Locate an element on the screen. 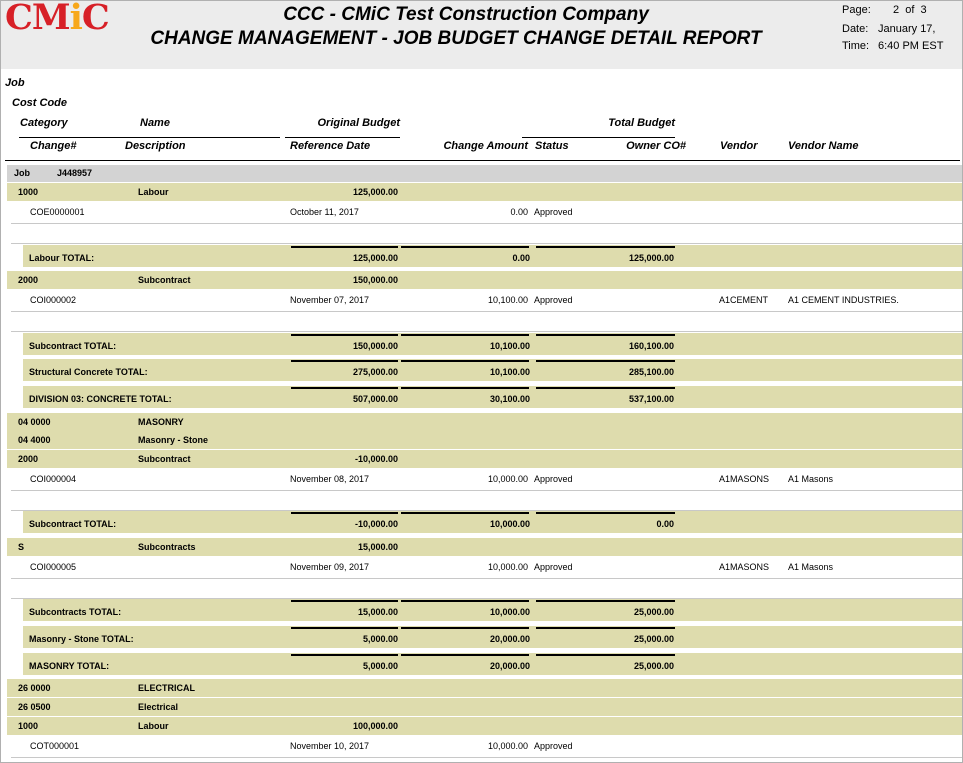  cost-code-row: 04 0000 MASONRY is located at coordinates (484, 422).